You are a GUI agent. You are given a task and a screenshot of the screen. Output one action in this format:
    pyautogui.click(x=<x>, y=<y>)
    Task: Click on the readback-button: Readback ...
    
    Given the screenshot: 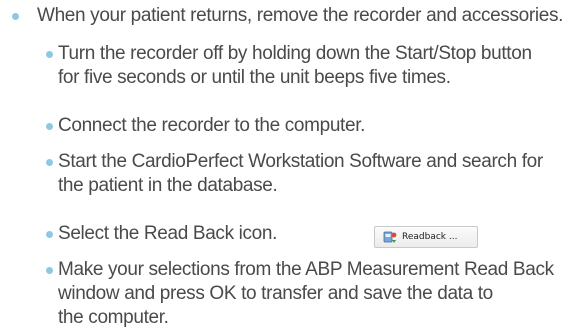 What is the action you would take?
    pyautogui.click(x=426, y=237)
    